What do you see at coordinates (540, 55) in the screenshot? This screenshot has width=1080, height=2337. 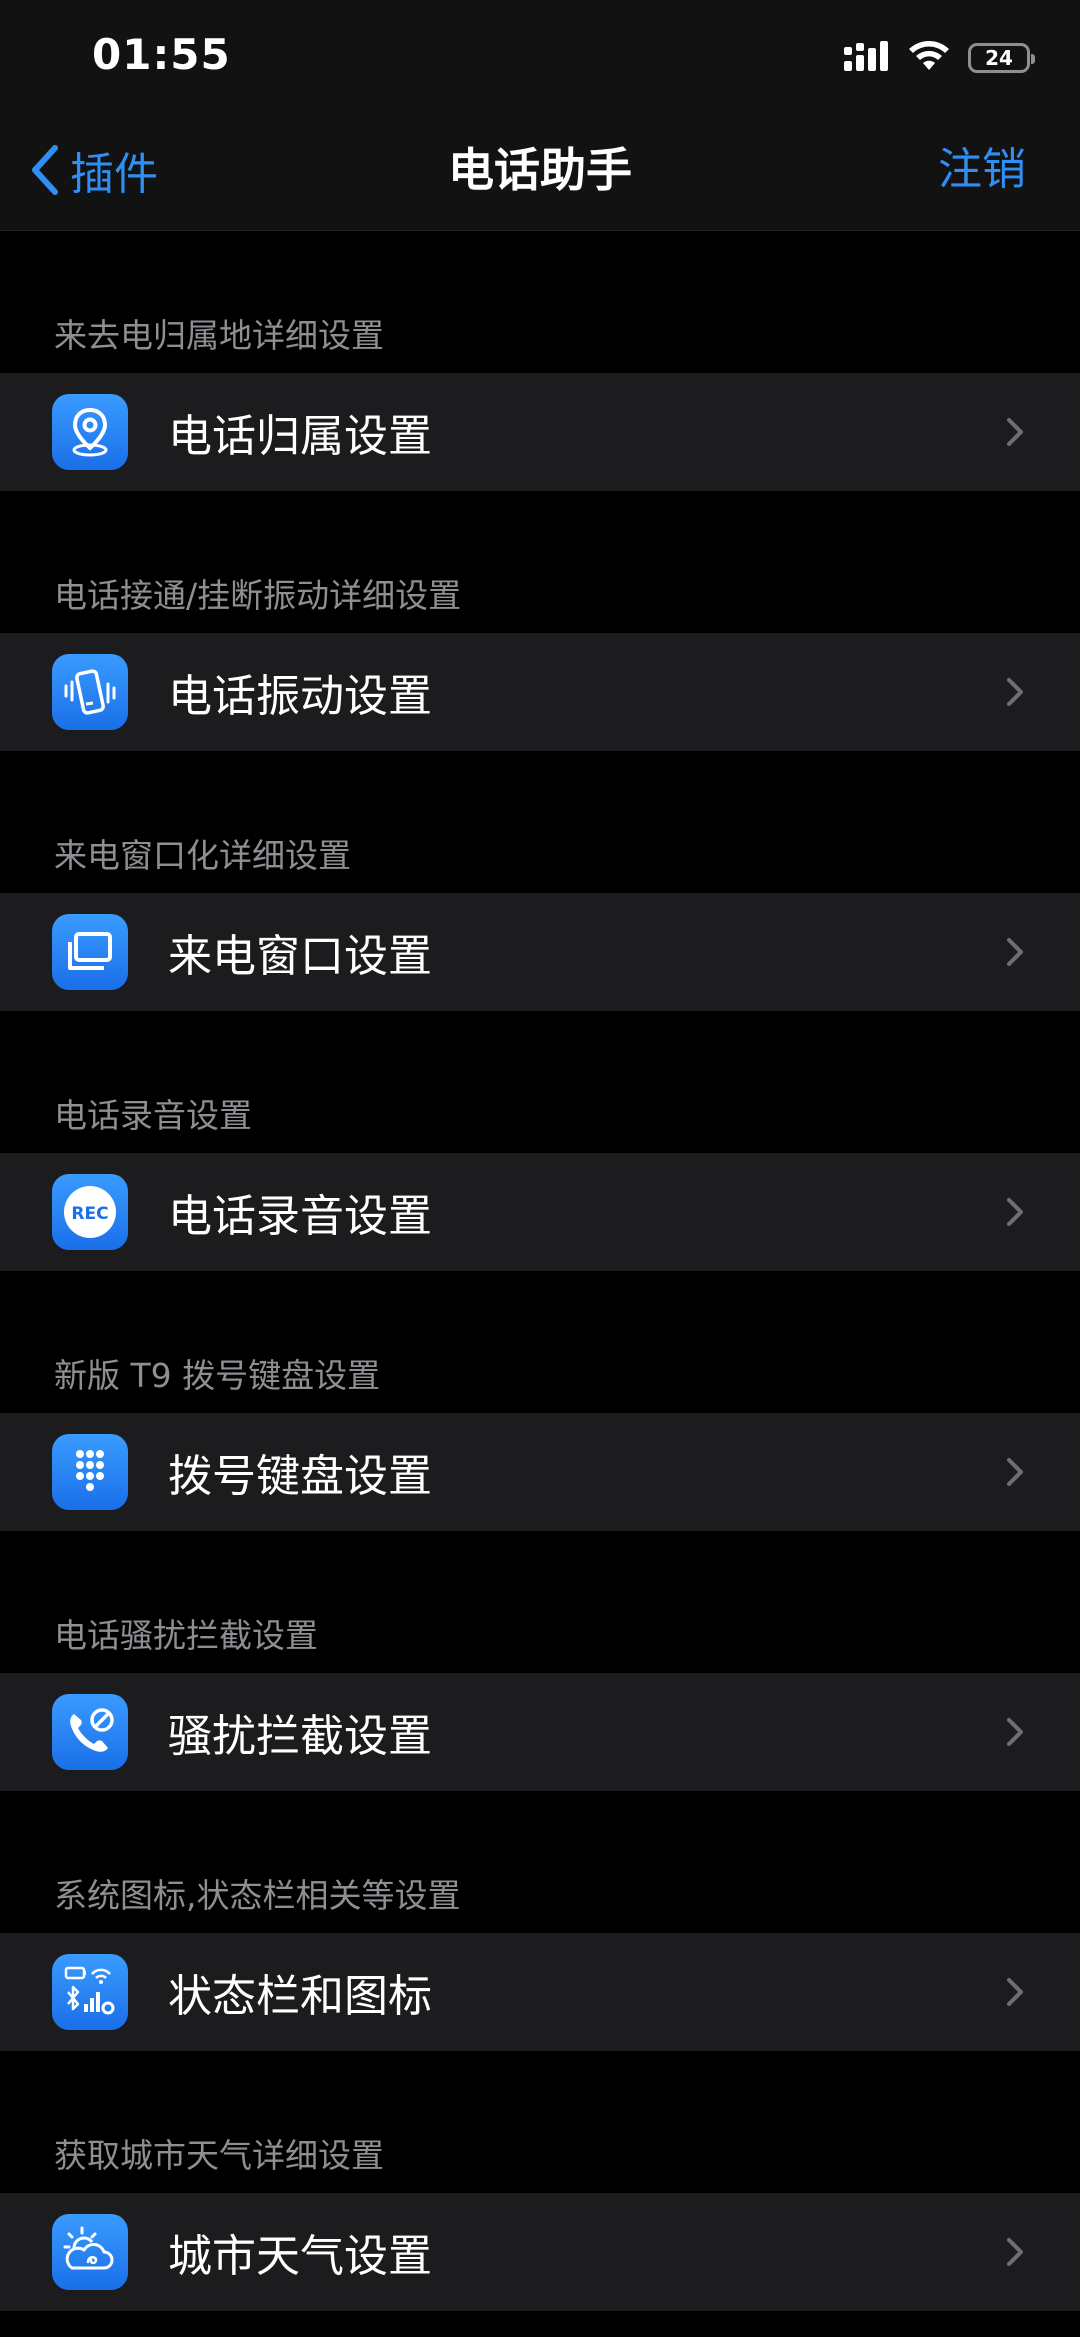 I see `status-bar: 01:55 24` at bounding box center [540, 55].